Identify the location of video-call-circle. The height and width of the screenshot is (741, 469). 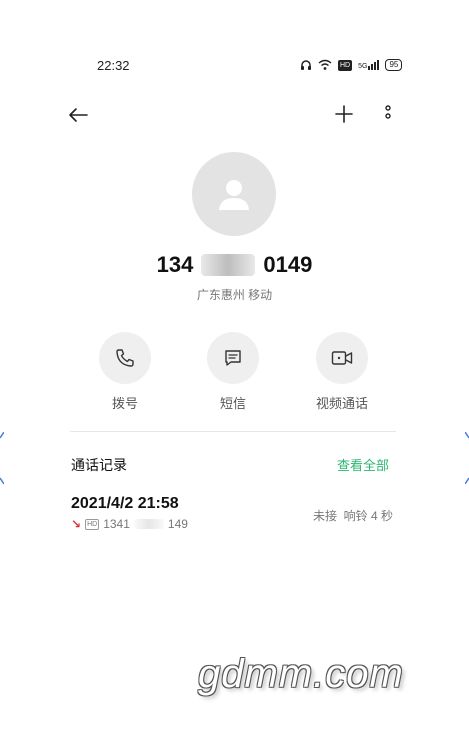
(342, 358).